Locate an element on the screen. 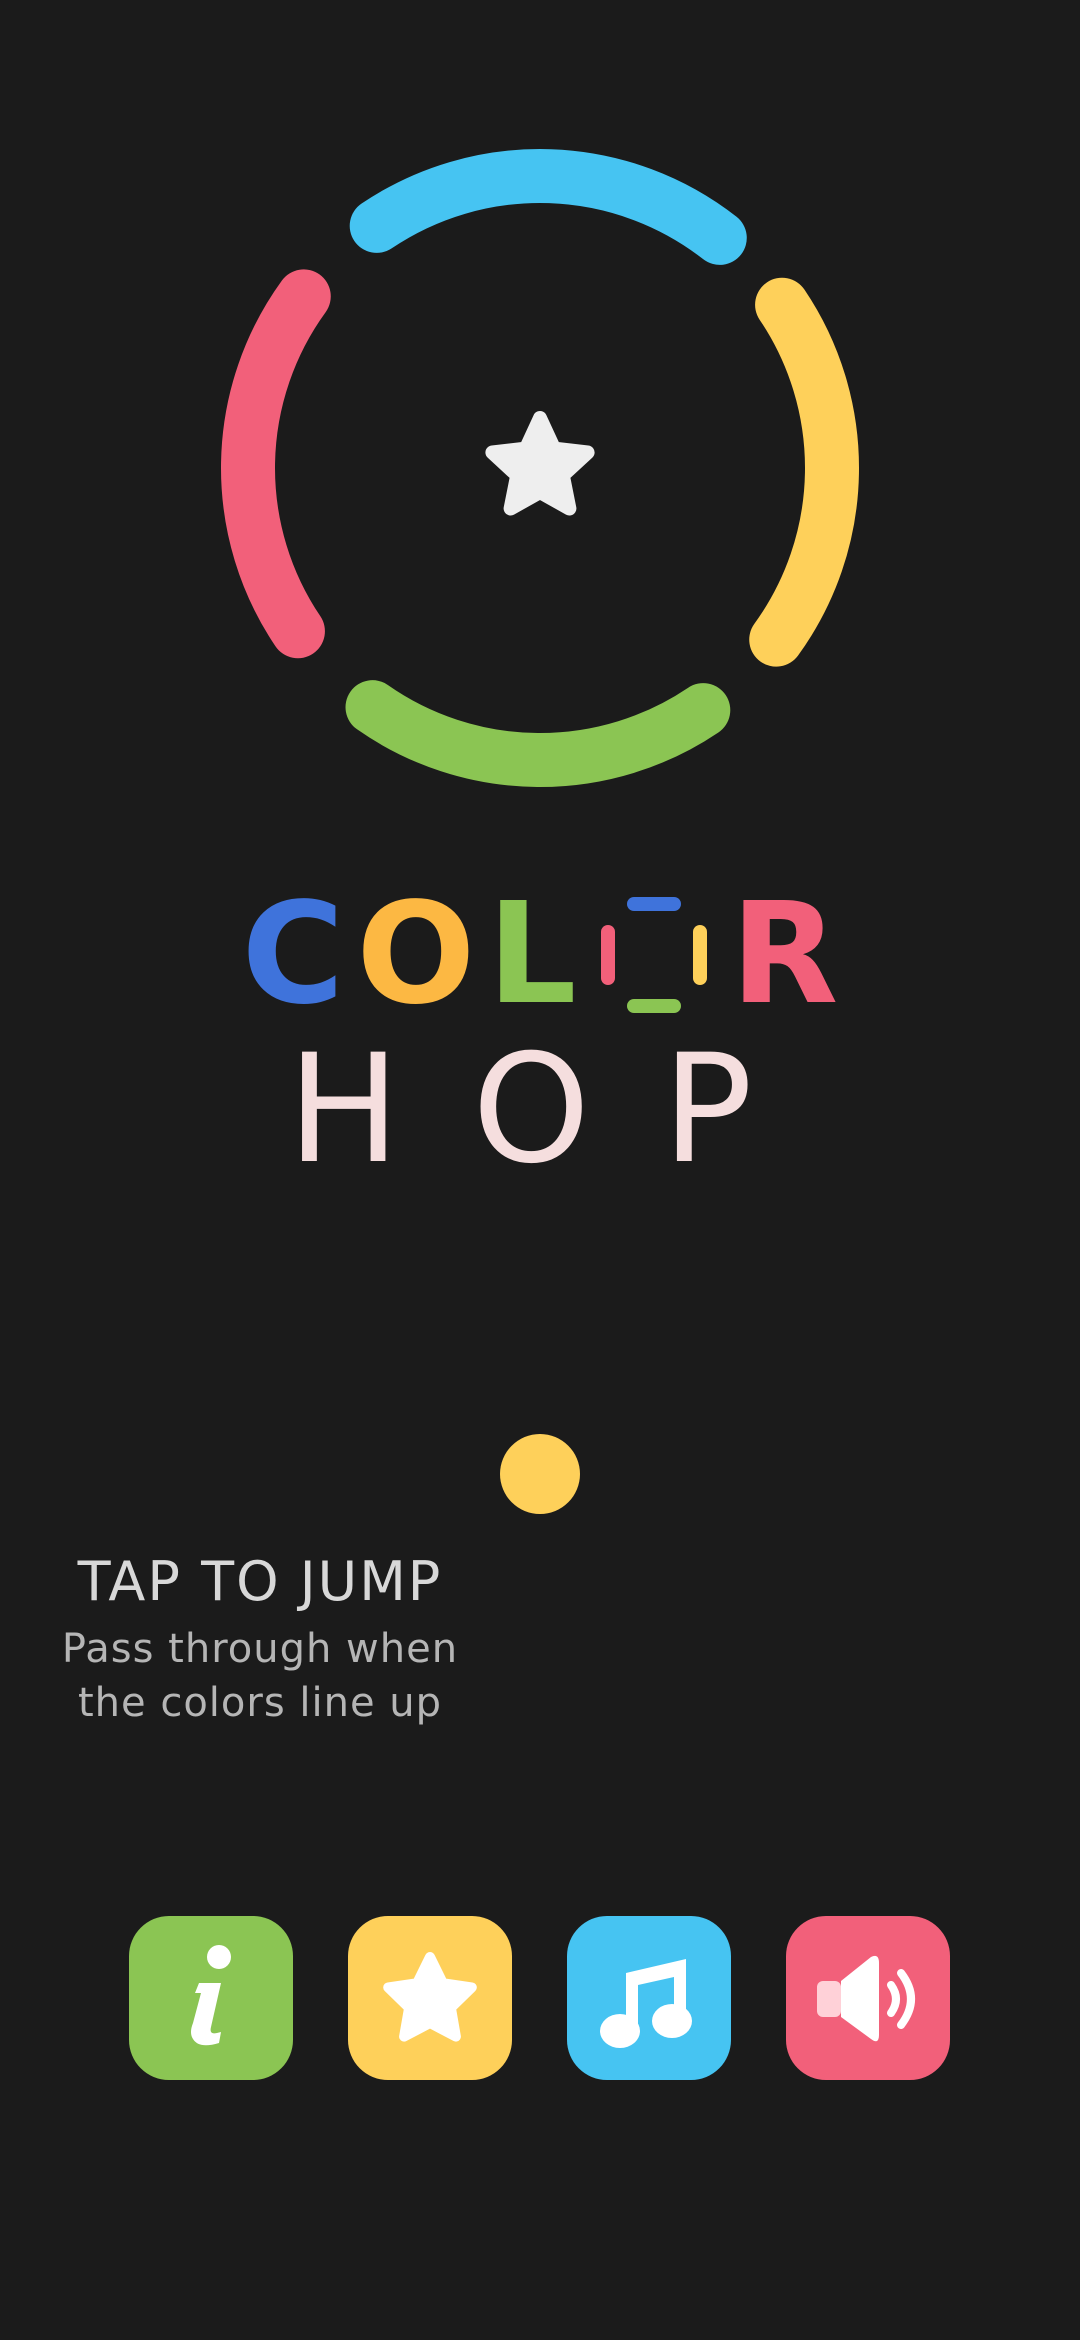 The width and height of the screenshot is (1080, 2340). title-letter-c: C is located at coordinates (293, 954).